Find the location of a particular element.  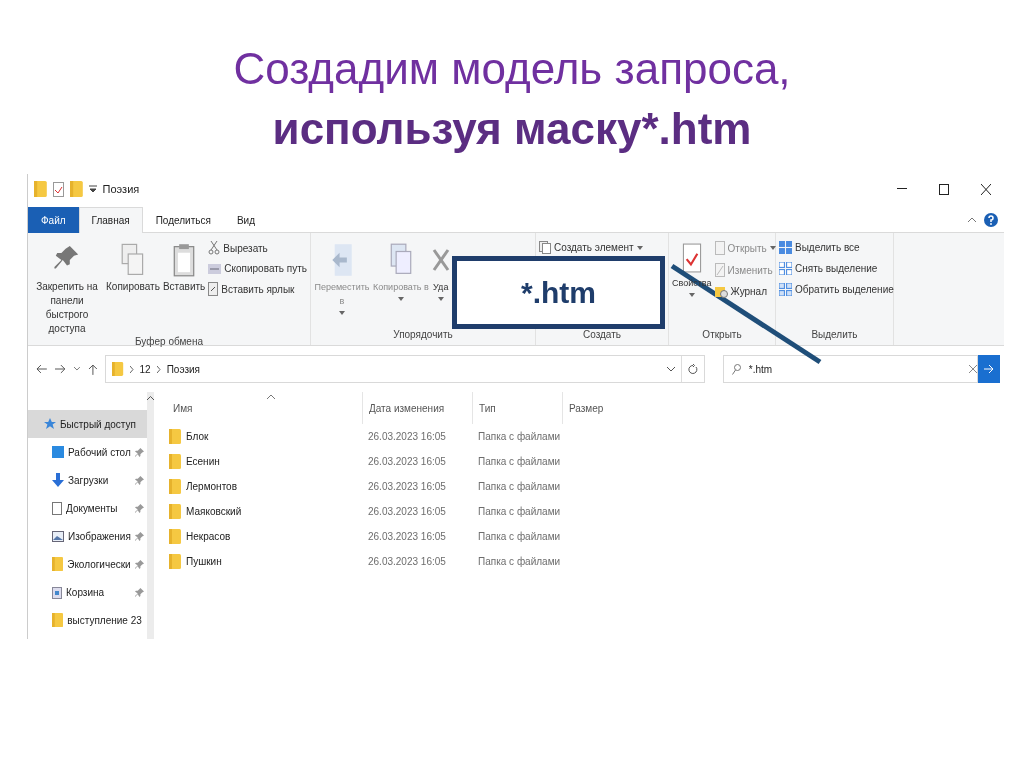

refresh-icon is located at coordinates (692, 369).